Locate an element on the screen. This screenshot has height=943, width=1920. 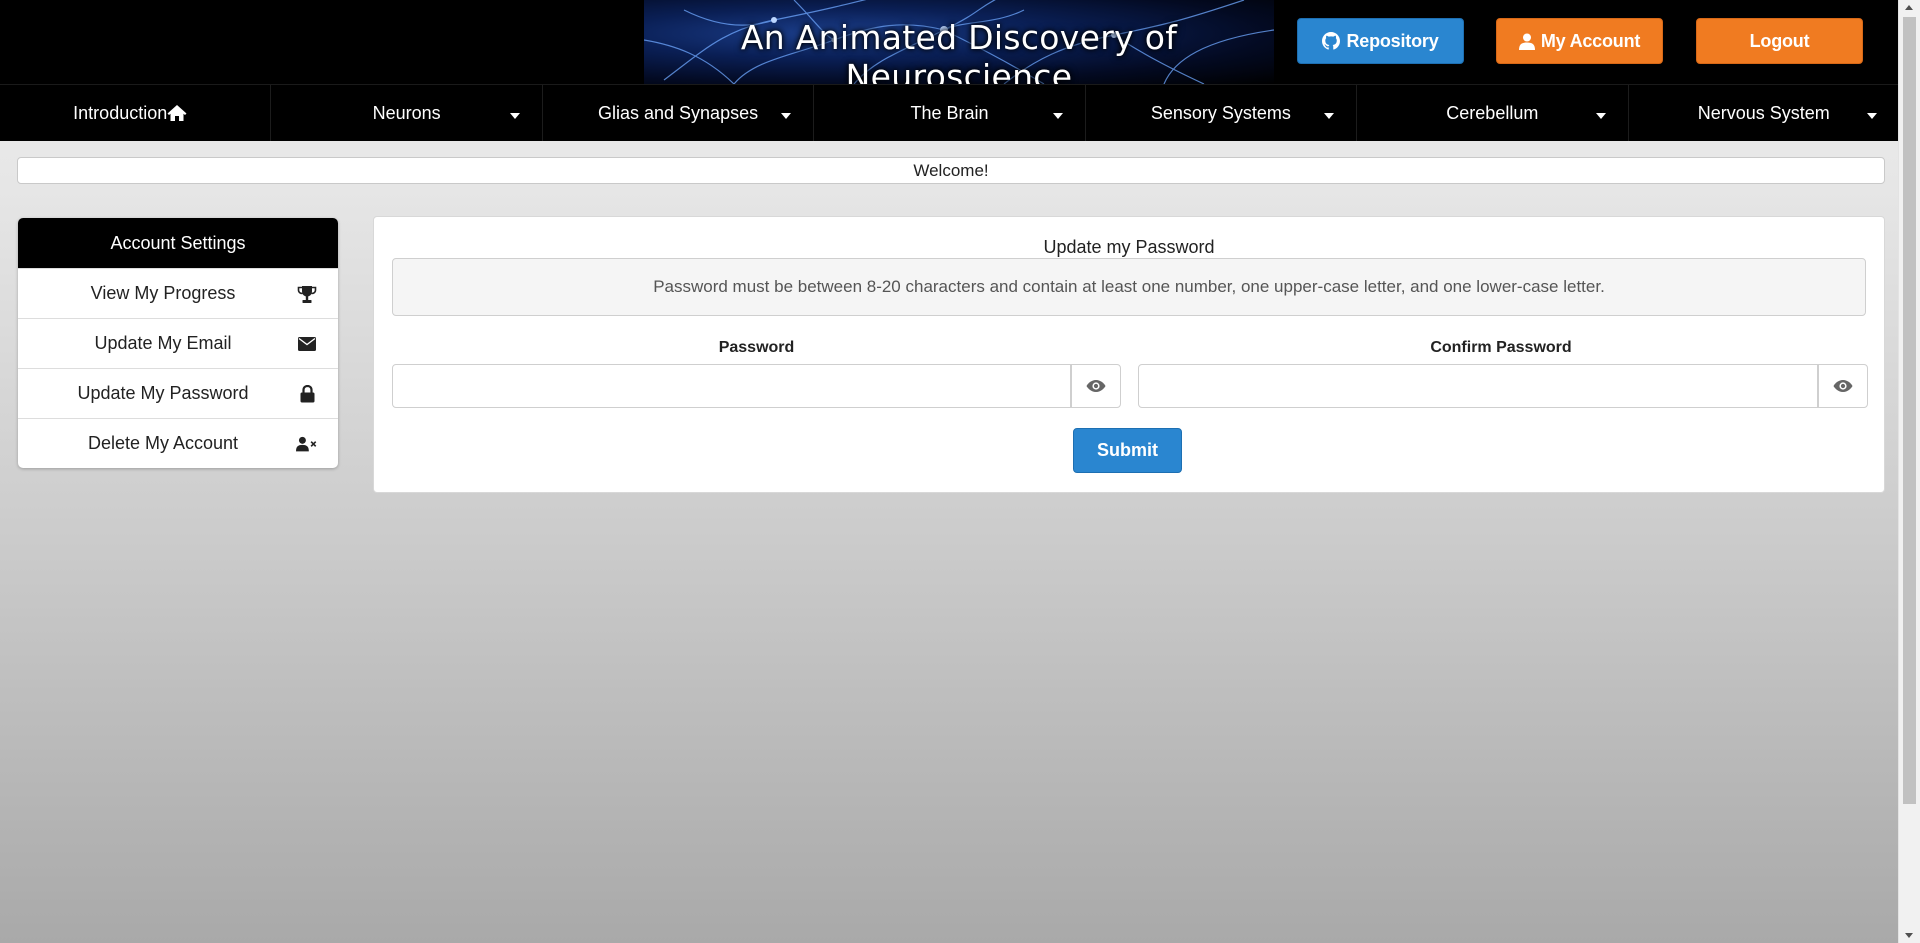
nav-item-label: Cerebellum is located at coordinates (1492, 112).